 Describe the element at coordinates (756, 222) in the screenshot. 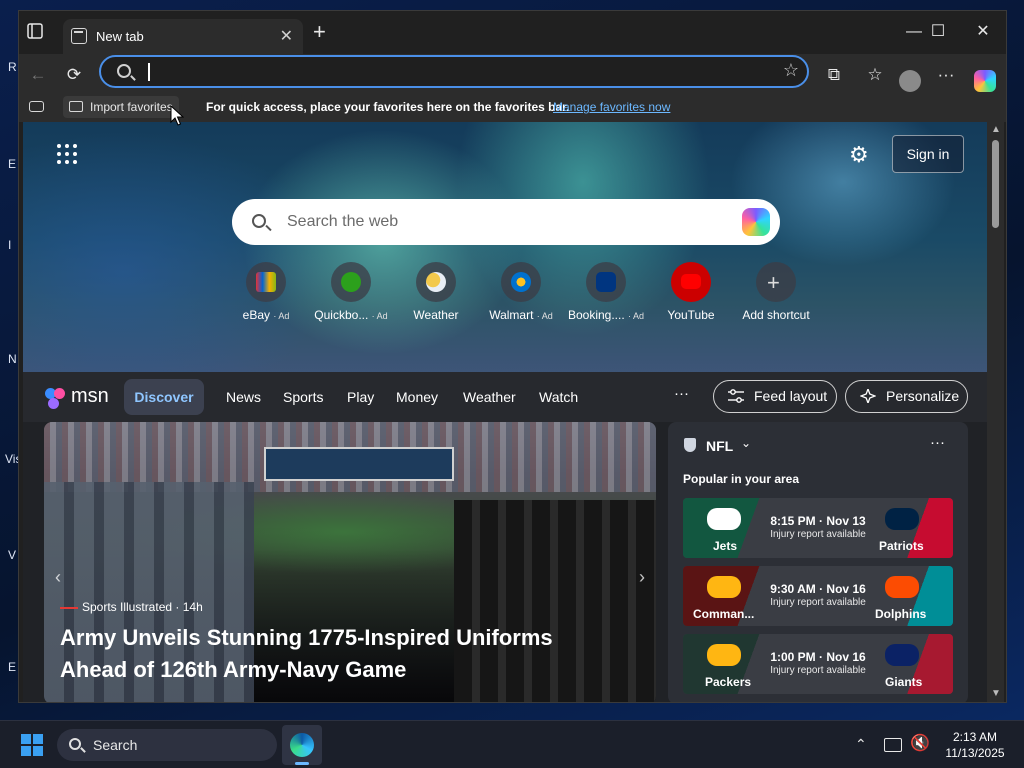

I see `copilot-search-icon` at that location.